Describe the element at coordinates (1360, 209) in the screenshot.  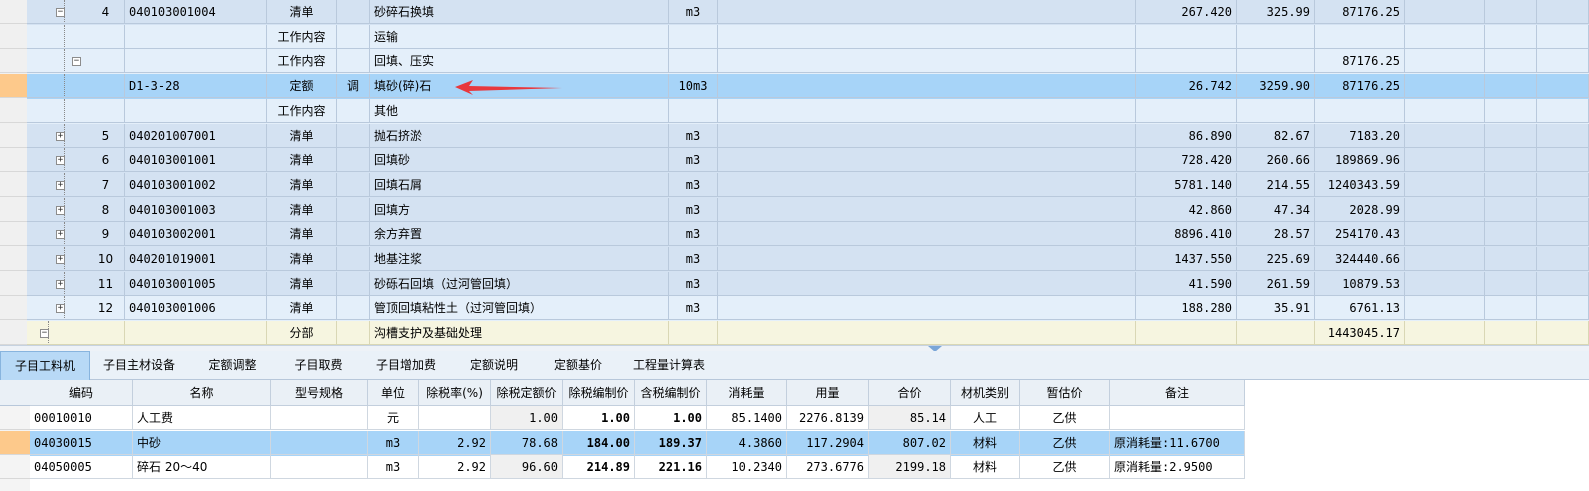
I see `total-cell: 2028.99` at that location.